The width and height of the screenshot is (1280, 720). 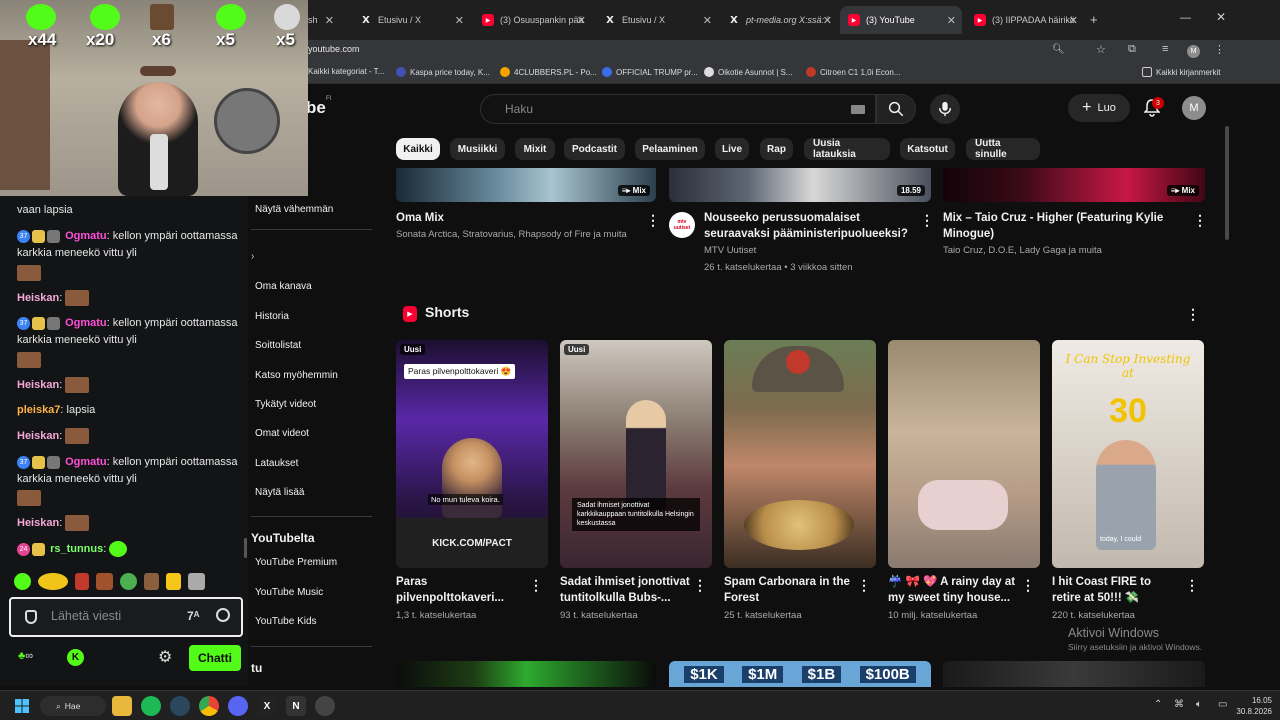 What do you see at coordinates (209, 706) in the screenshot?
I see `chrome-icon` at bounding box center [209, 706].